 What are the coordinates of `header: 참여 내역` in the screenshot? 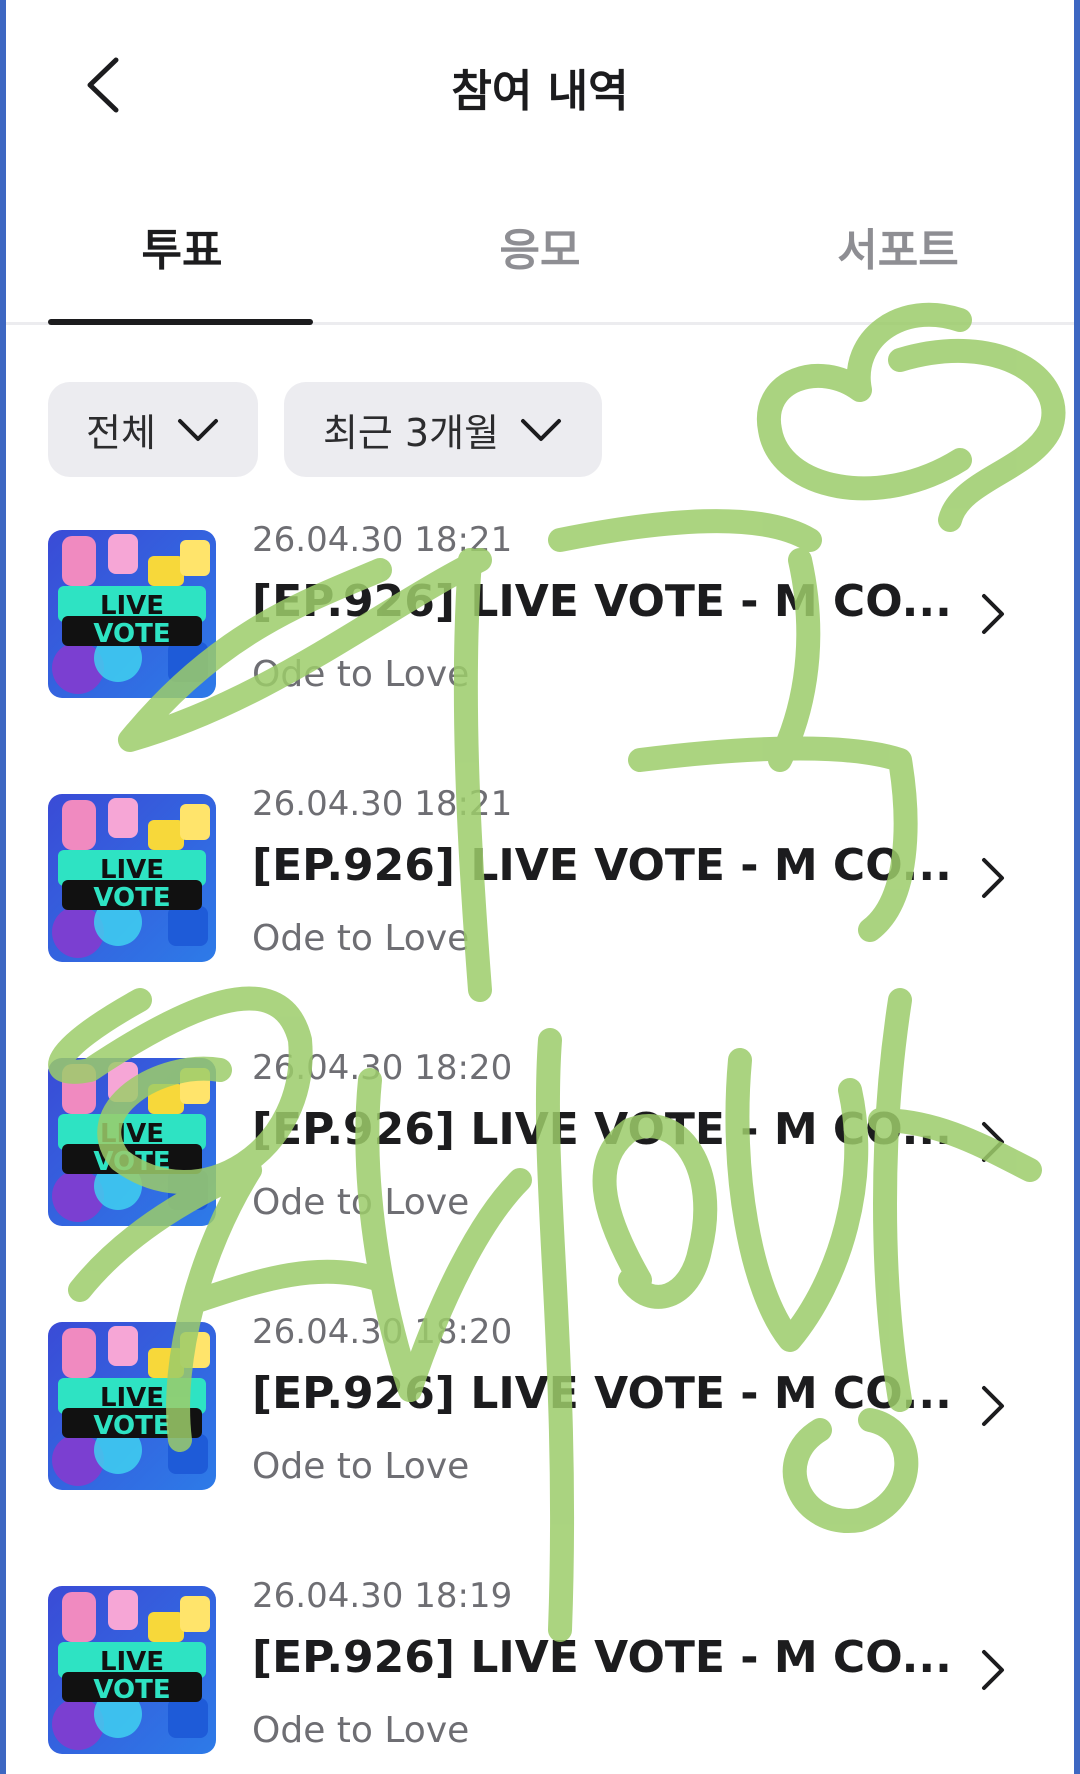 It's located at (540, 85).